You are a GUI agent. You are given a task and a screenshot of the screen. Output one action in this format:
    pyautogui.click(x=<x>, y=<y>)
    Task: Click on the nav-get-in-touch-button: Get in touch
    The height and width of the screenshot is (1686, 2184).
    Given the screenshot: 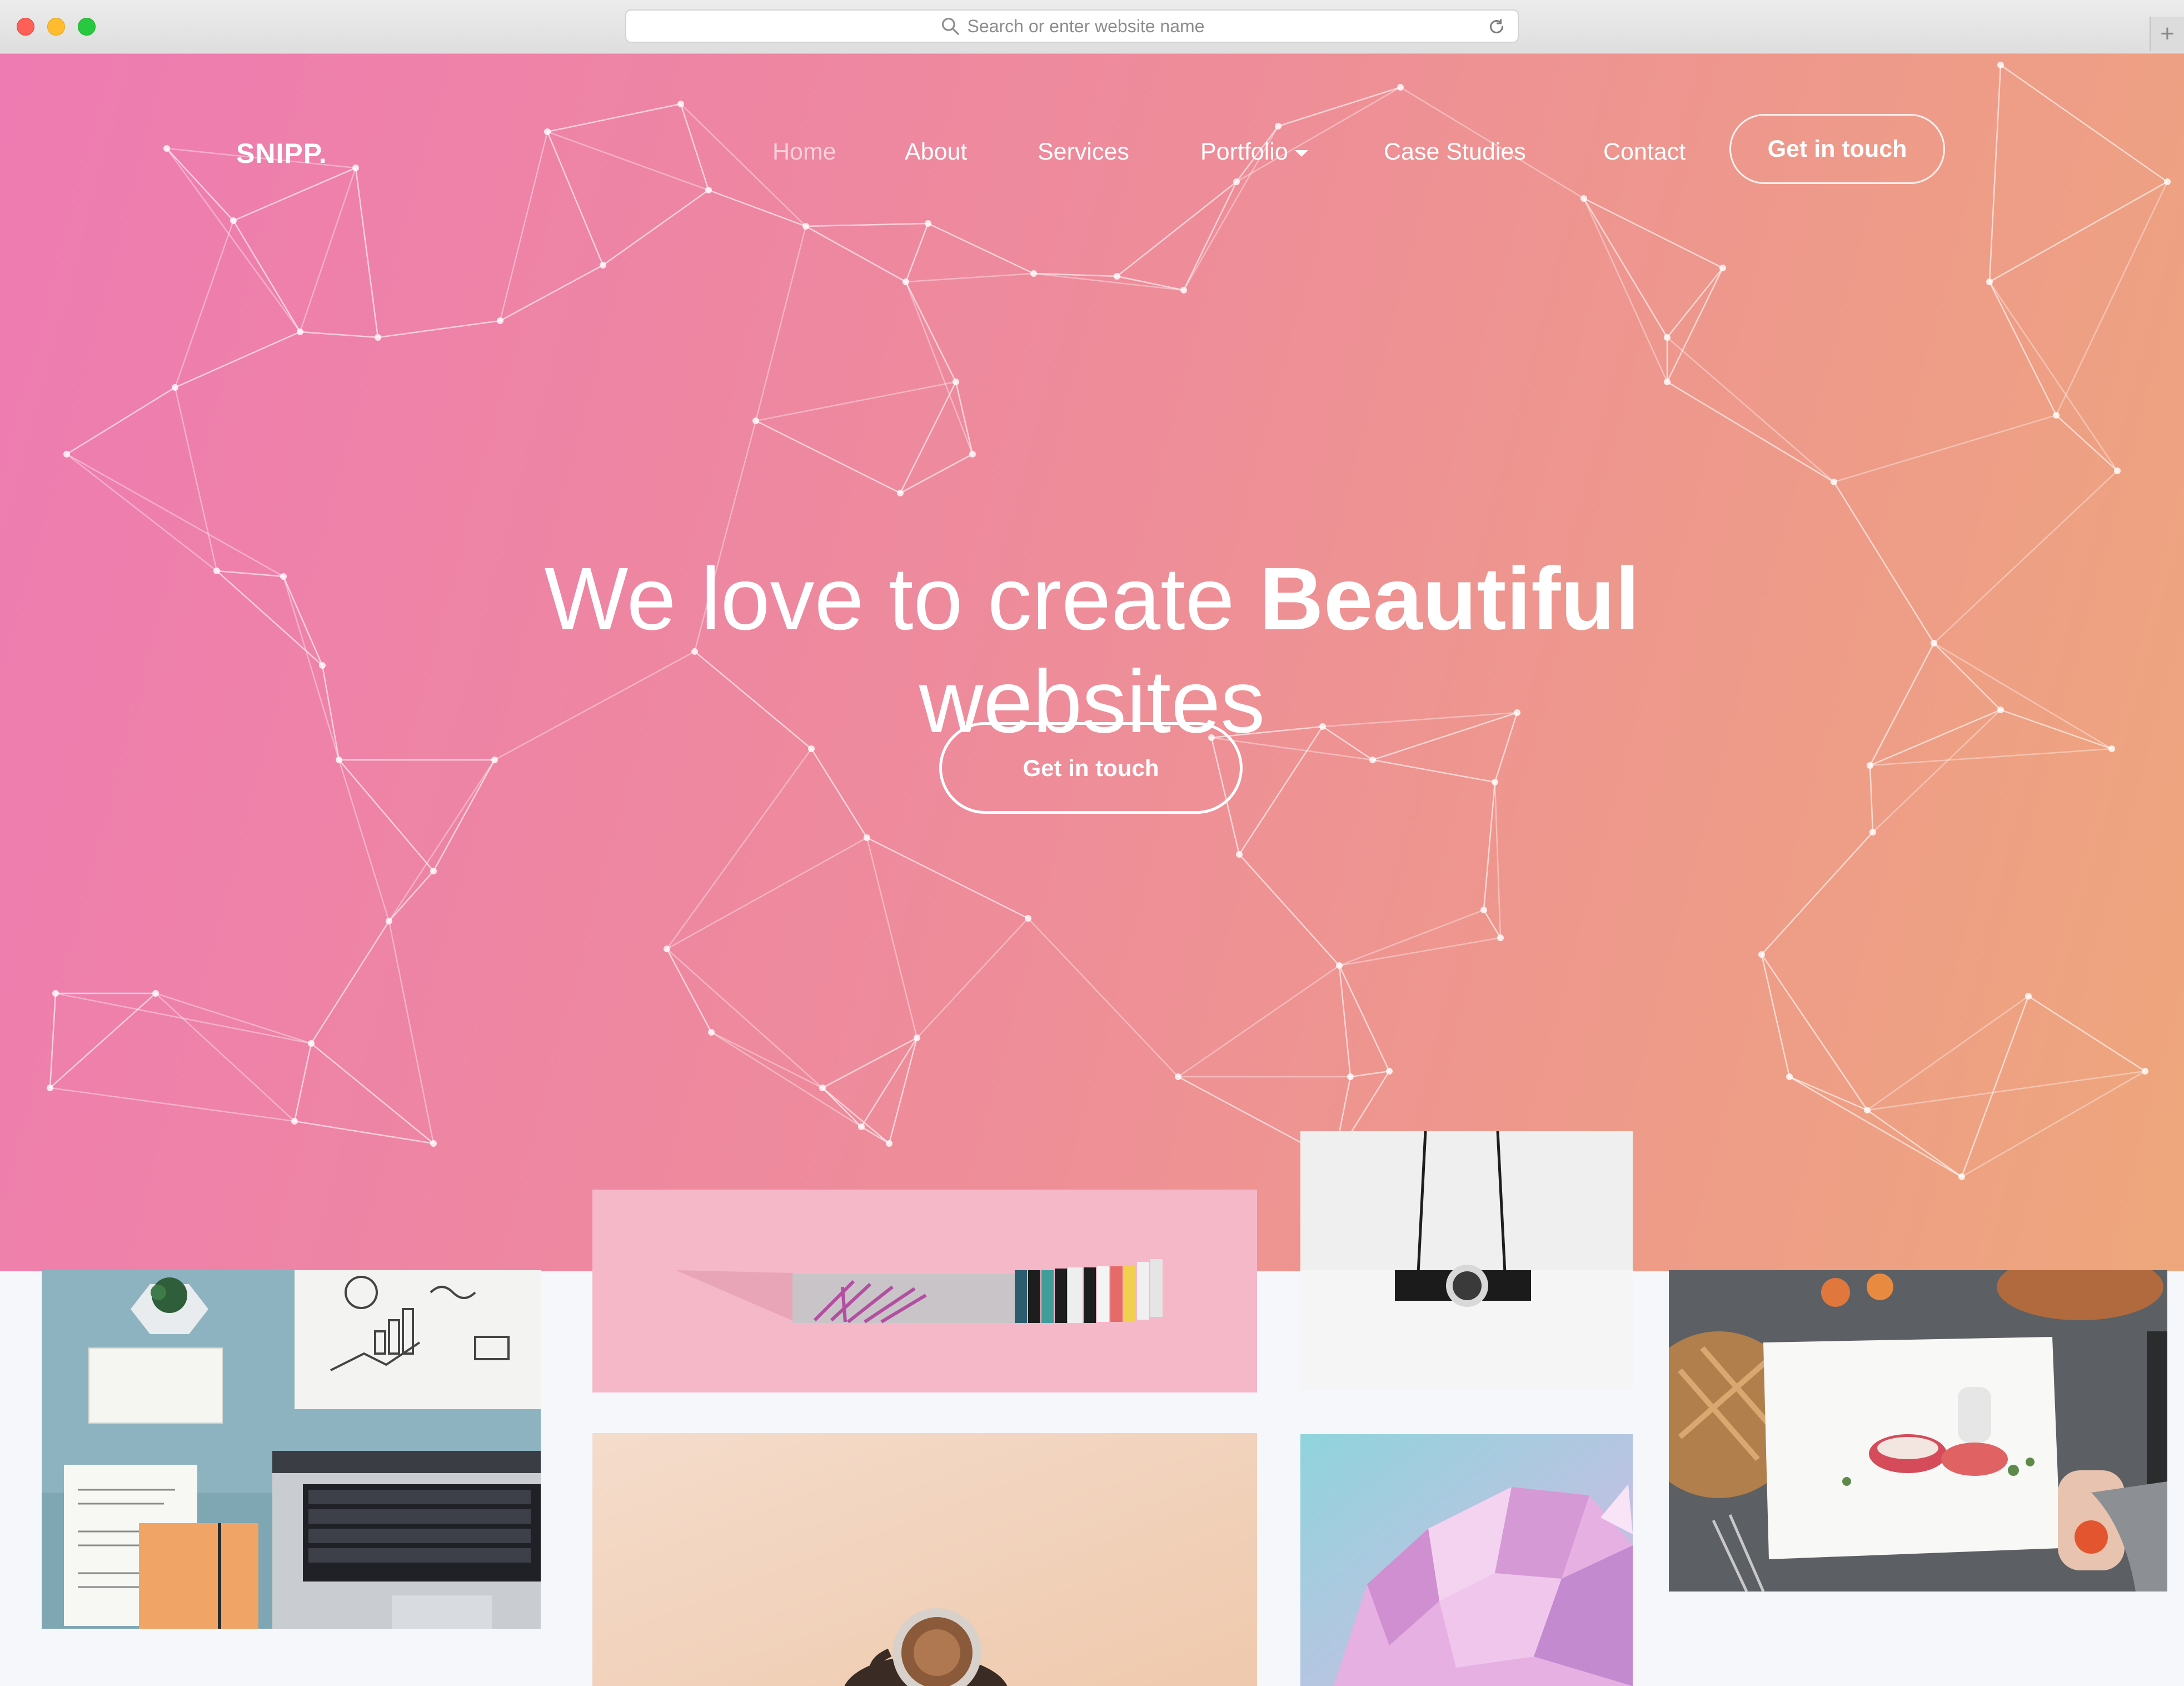 What is the action you would take?
    pyautogui.click(x=1837, y=149)
    